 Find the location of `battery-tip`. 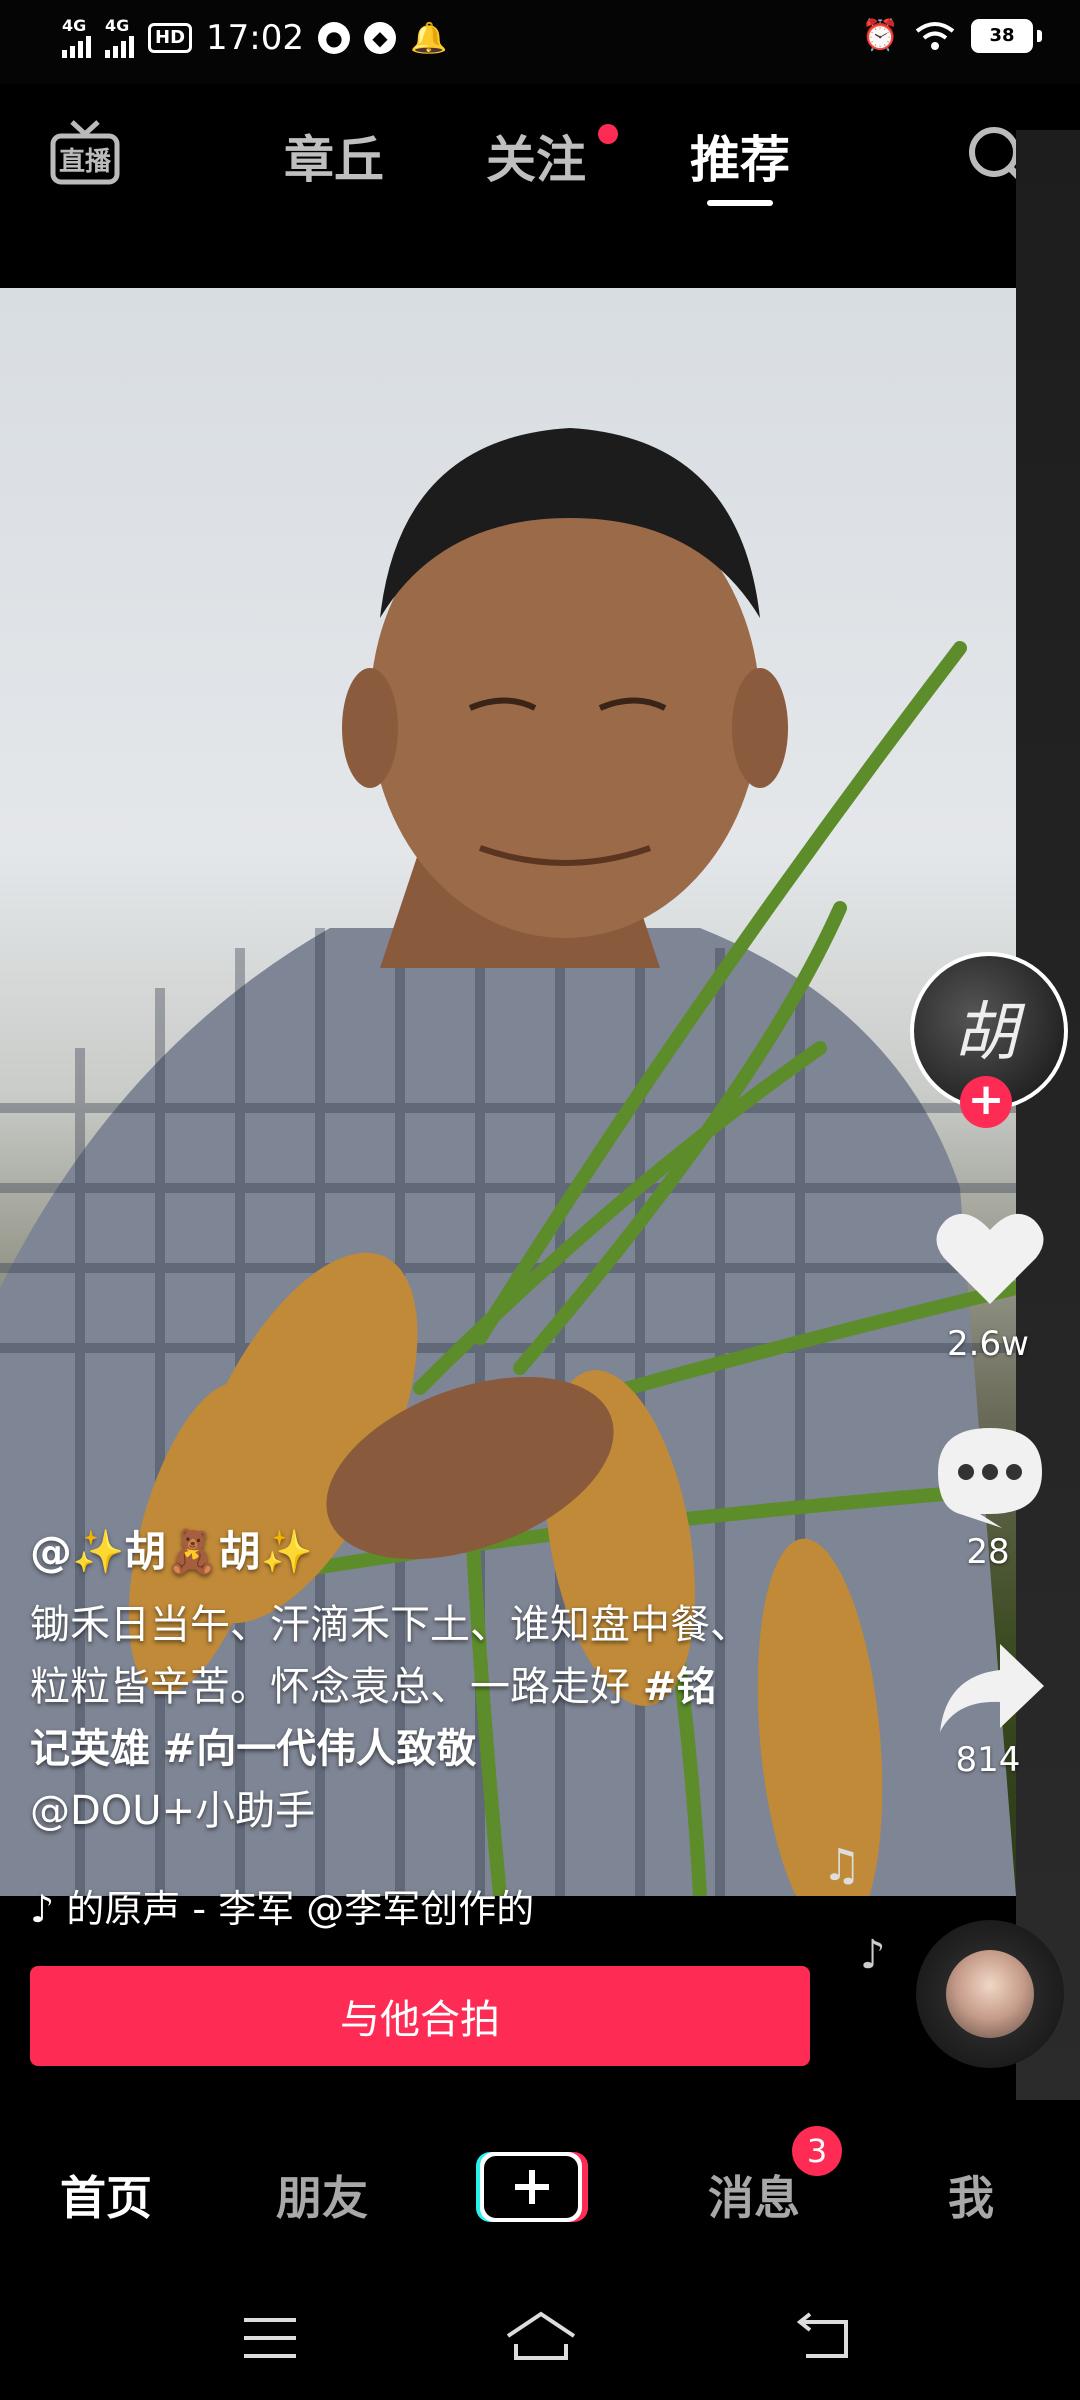

battery-tip is located at coordinates (1039, 35).